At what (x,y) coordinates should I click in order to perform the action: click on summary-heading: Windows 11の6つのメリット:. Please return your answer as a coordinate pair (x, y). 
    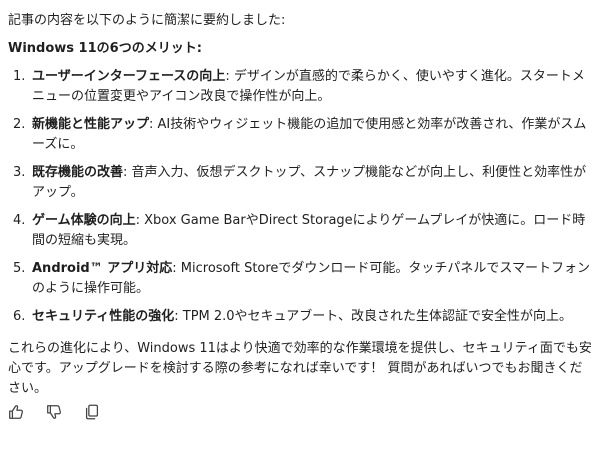
    Looking at the image, I should click on (105, 48).